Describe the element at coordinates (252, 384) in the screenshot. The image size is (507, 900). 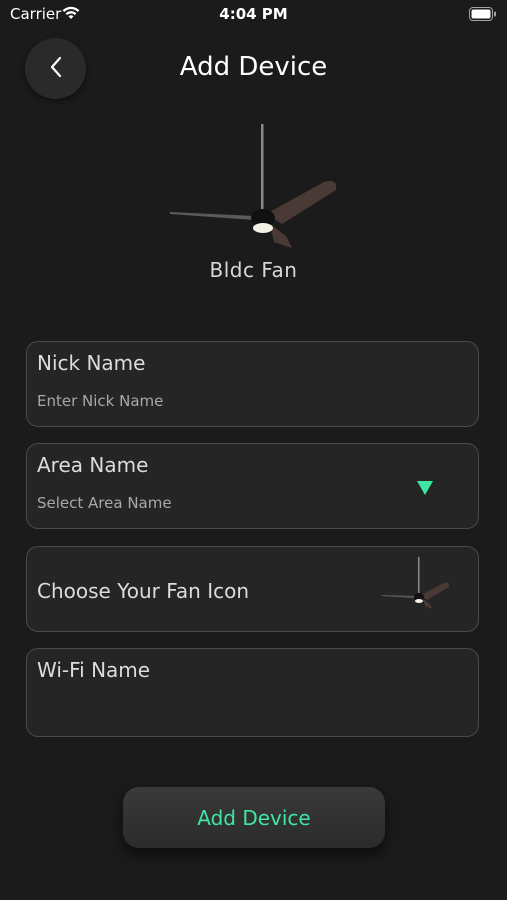
I see `nick-name-field: Nick Name Enter Nick Name` at that location.